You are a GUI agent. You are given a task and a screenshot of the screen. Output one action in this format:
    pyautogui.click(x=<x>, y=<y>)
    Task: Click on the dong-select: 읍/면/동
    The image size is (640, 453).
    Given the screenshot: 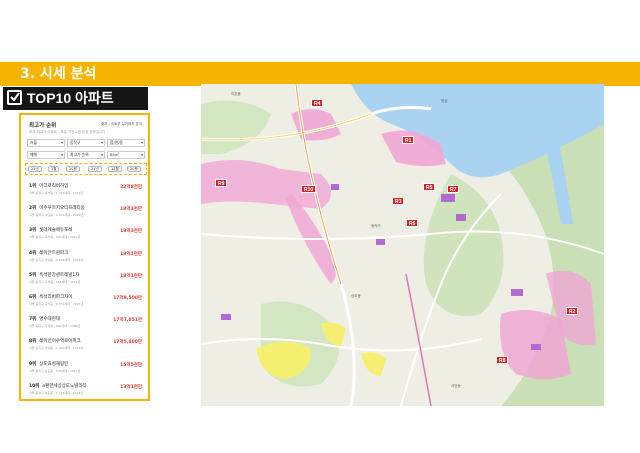 What is the action you would take?
    pyautogui.click(x=126, y=143)
    